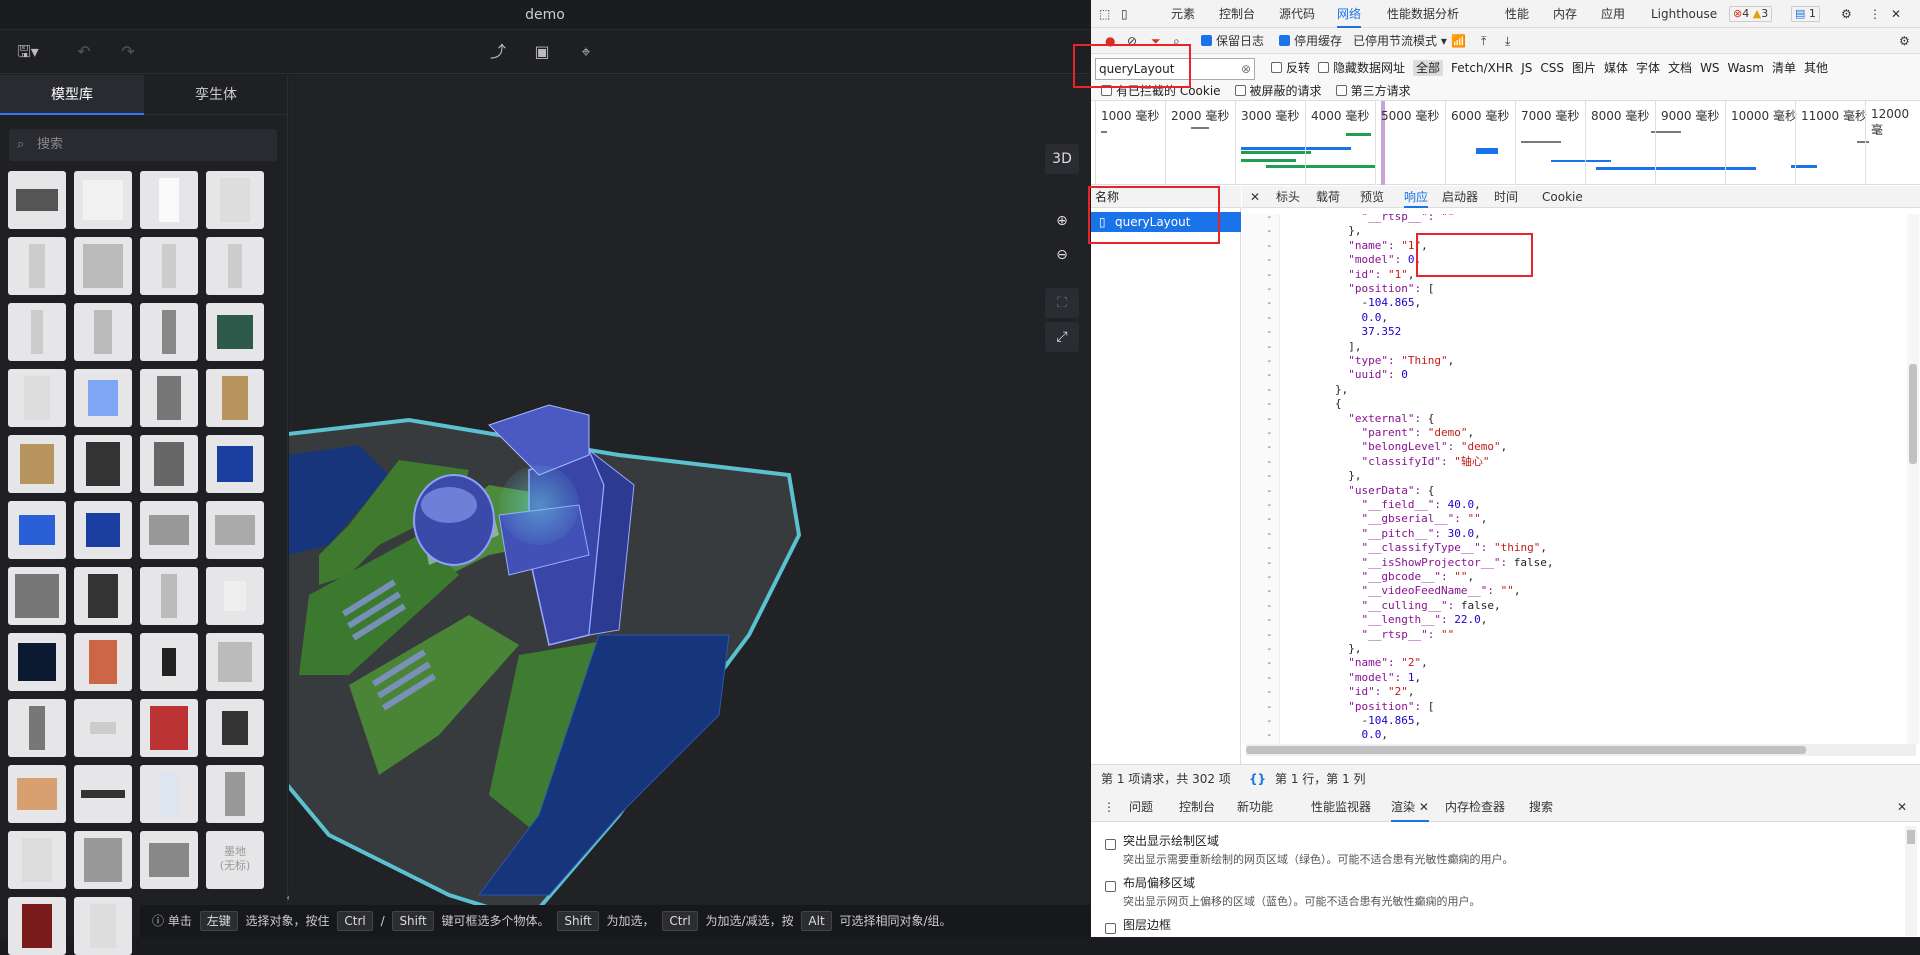  What do you see at coordinates (1297, 14) in the screenshot?
I see `tab-sources: 源代码` at bounding box center [1297, 14].